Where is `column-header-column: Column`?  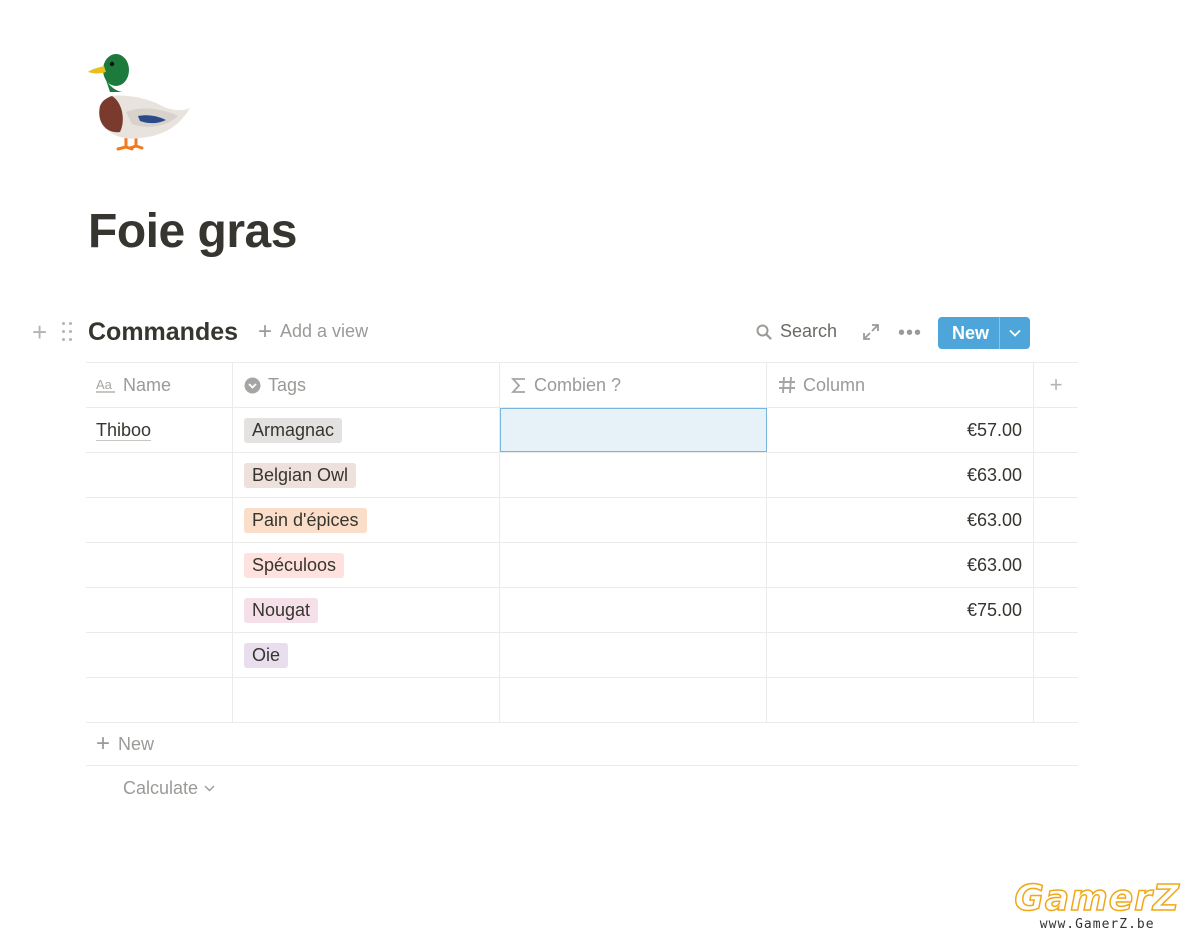
column-header-column: Column is located at coordinates (900, 385).